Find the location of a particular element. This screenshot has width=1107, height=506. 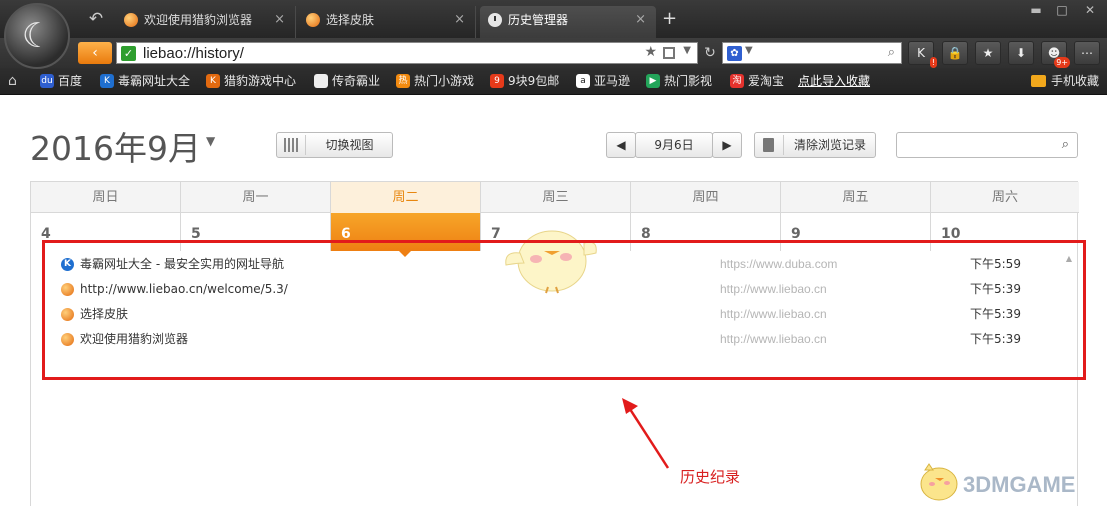

baidu-paw-icon: ✿ is located at coordinates (734, 53).